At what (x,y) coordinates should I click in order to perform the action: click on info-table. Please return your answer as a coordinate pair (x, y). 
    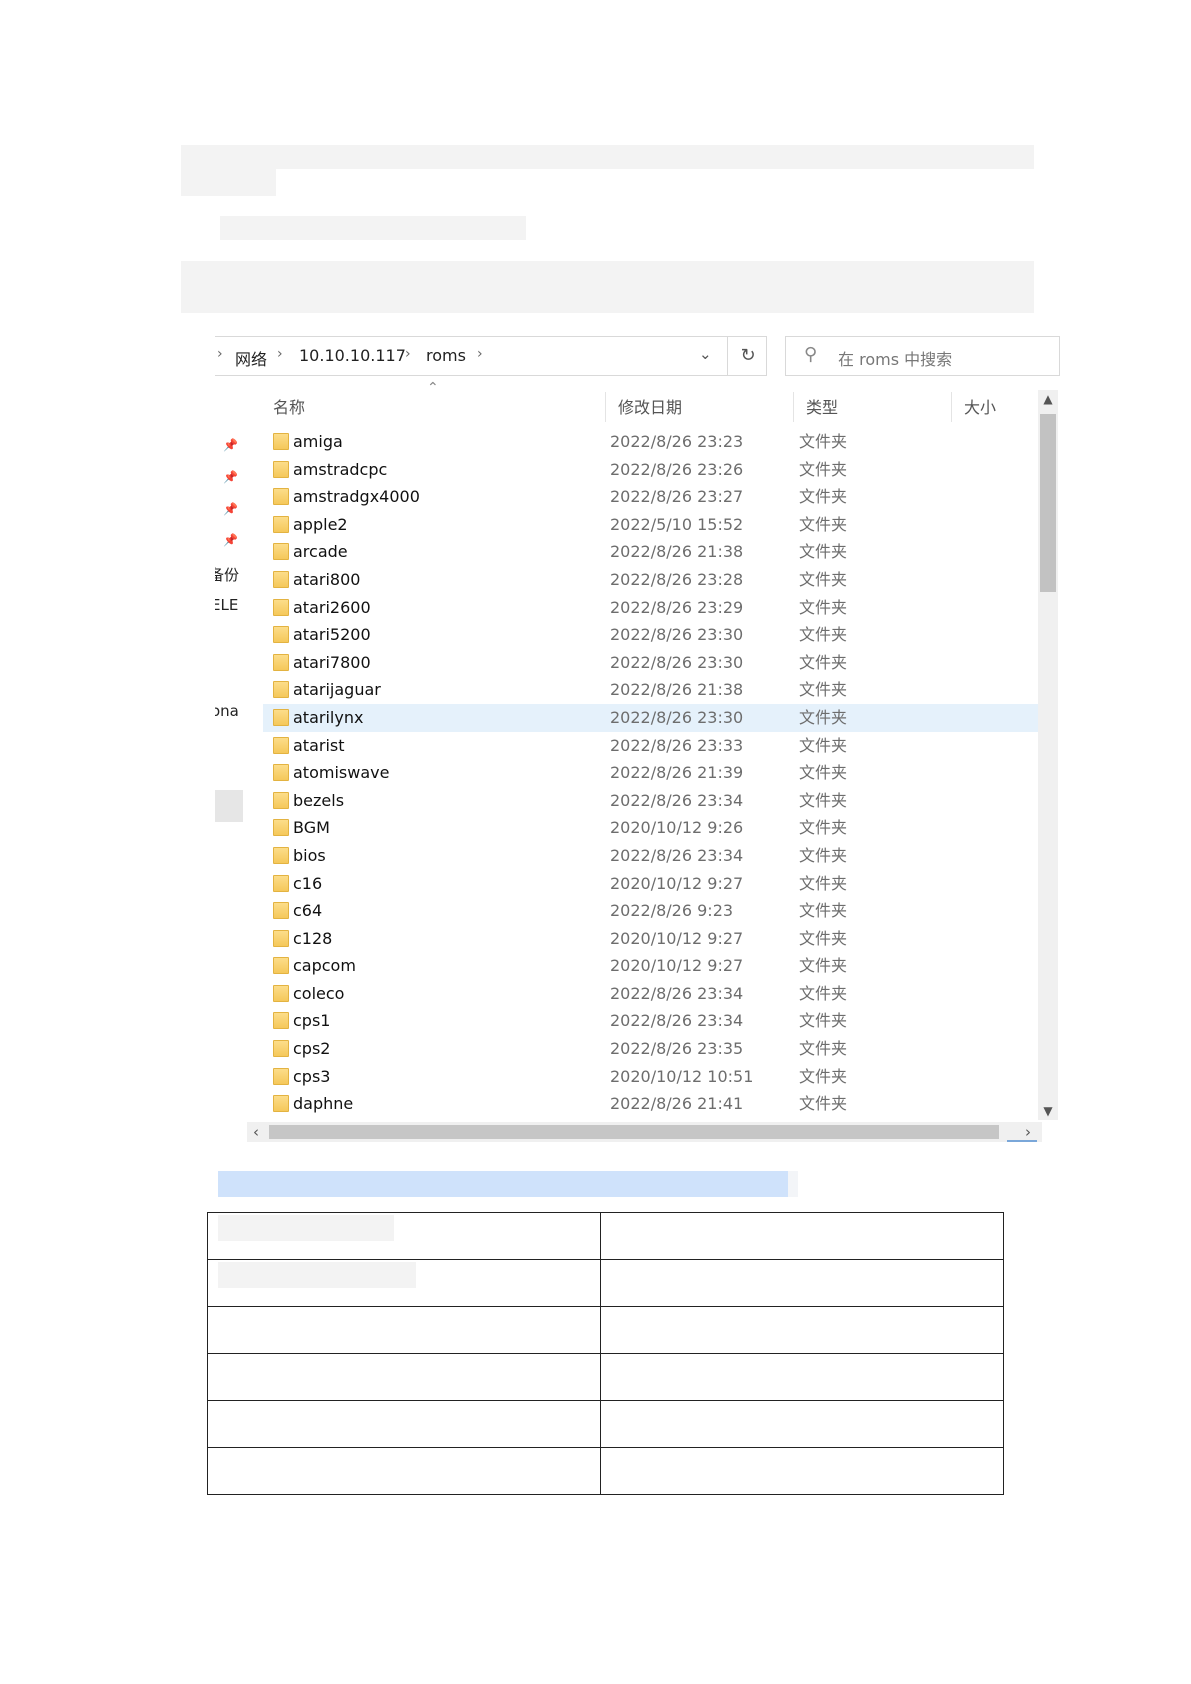
    Looking at the image, I should click on (605, 1353).